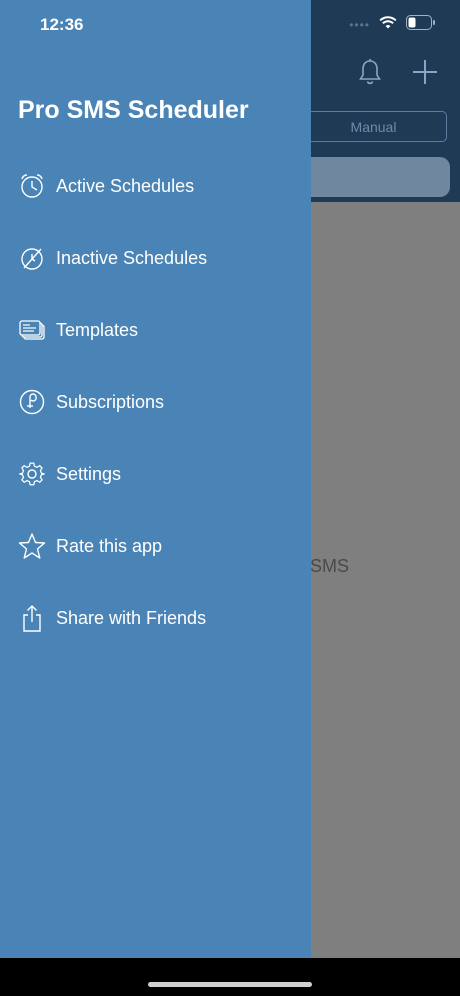 The width and height of the screenshot is (460, 996). What do you see at coordinates (125, 185) in the screenshot?
I see `menu-label: Active Schedules` at bounding box center [125, 185].